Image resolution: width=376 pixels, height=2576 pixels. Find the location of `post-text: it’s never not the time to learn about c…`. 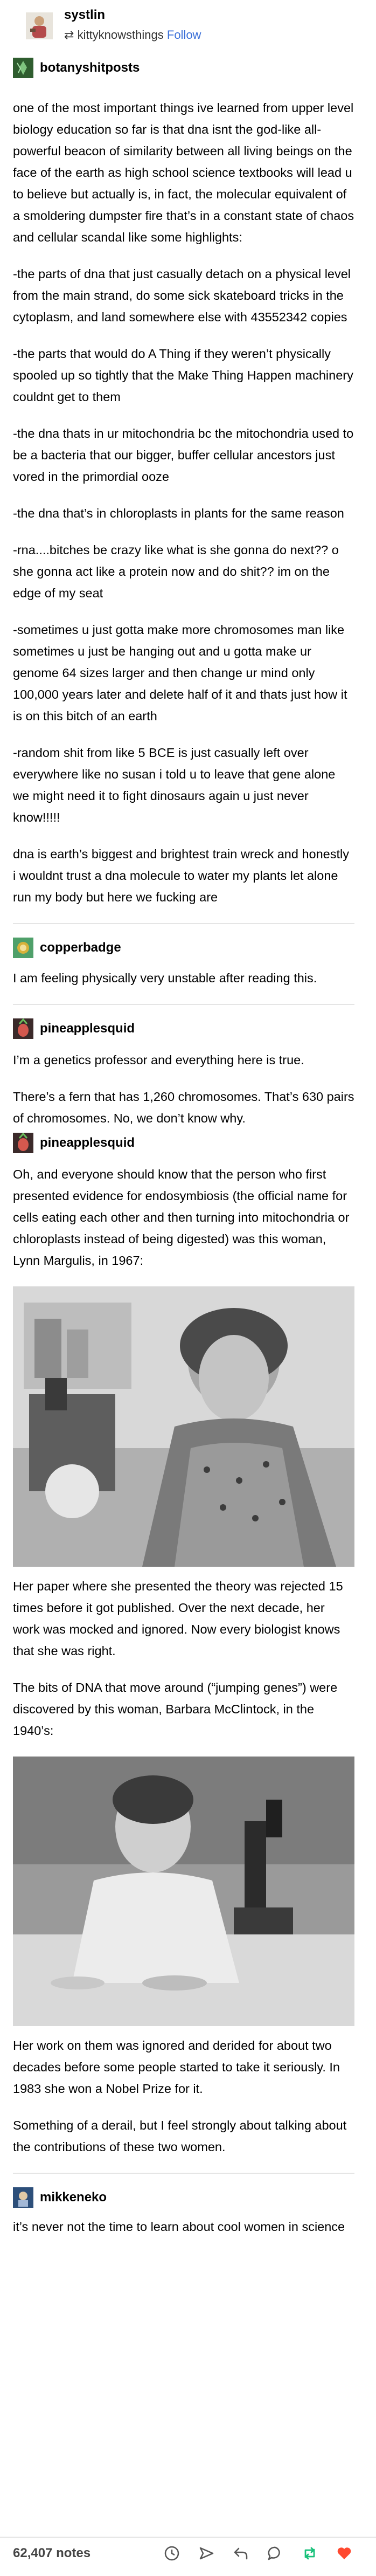

post-text: it’s never not the time to learn about c… is located at coordinates (179, 2227).